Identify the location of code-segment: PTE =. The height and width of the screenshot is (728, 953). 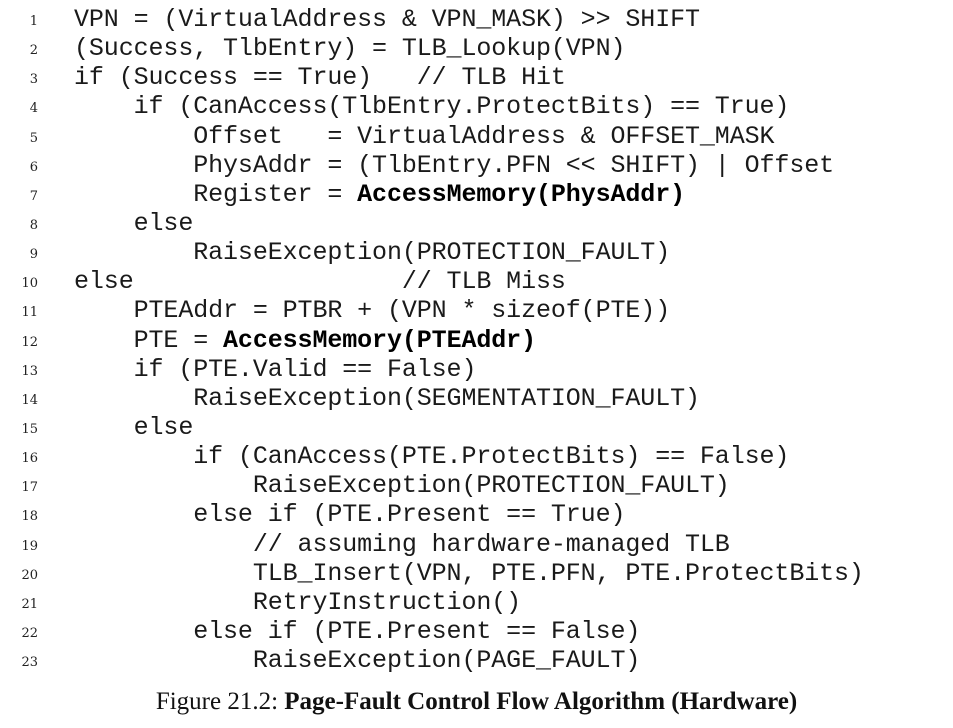
(149, 340).